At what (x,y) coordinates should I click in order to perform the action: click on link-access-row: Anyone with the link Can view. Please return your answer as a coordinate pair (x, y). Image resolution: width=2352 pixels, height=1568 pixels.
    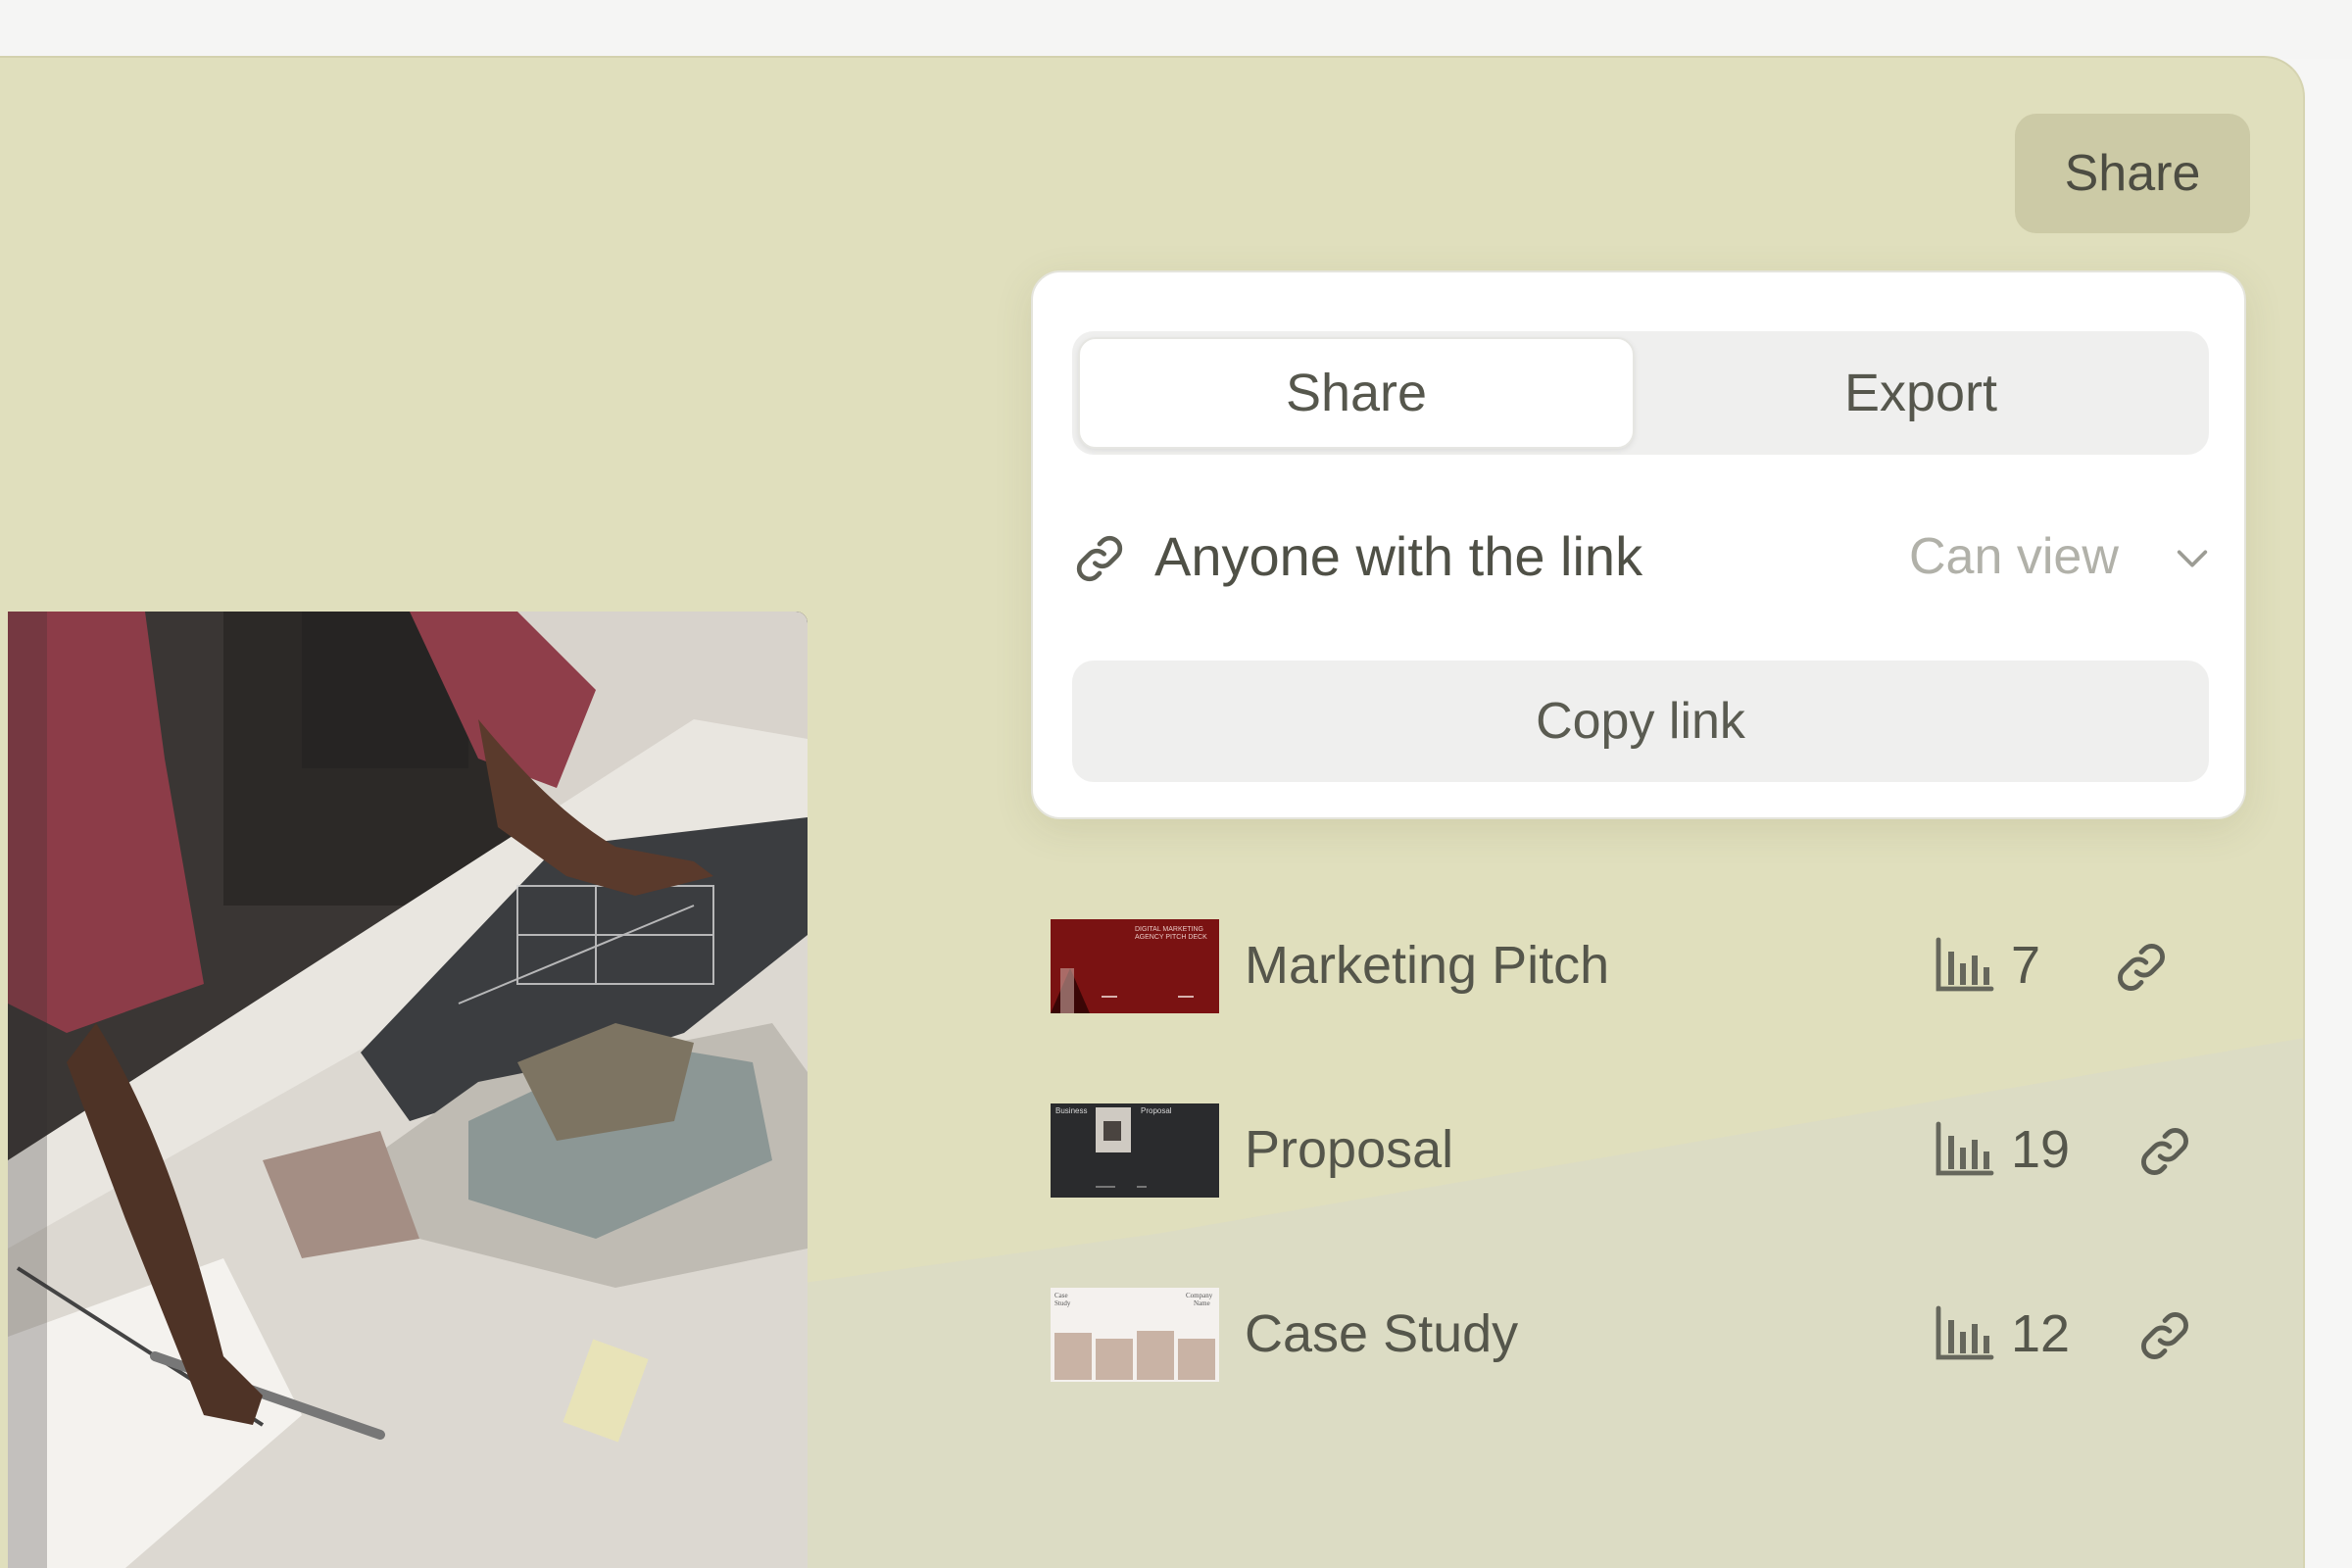
    Looking at the image, I should click on (1640, 556).